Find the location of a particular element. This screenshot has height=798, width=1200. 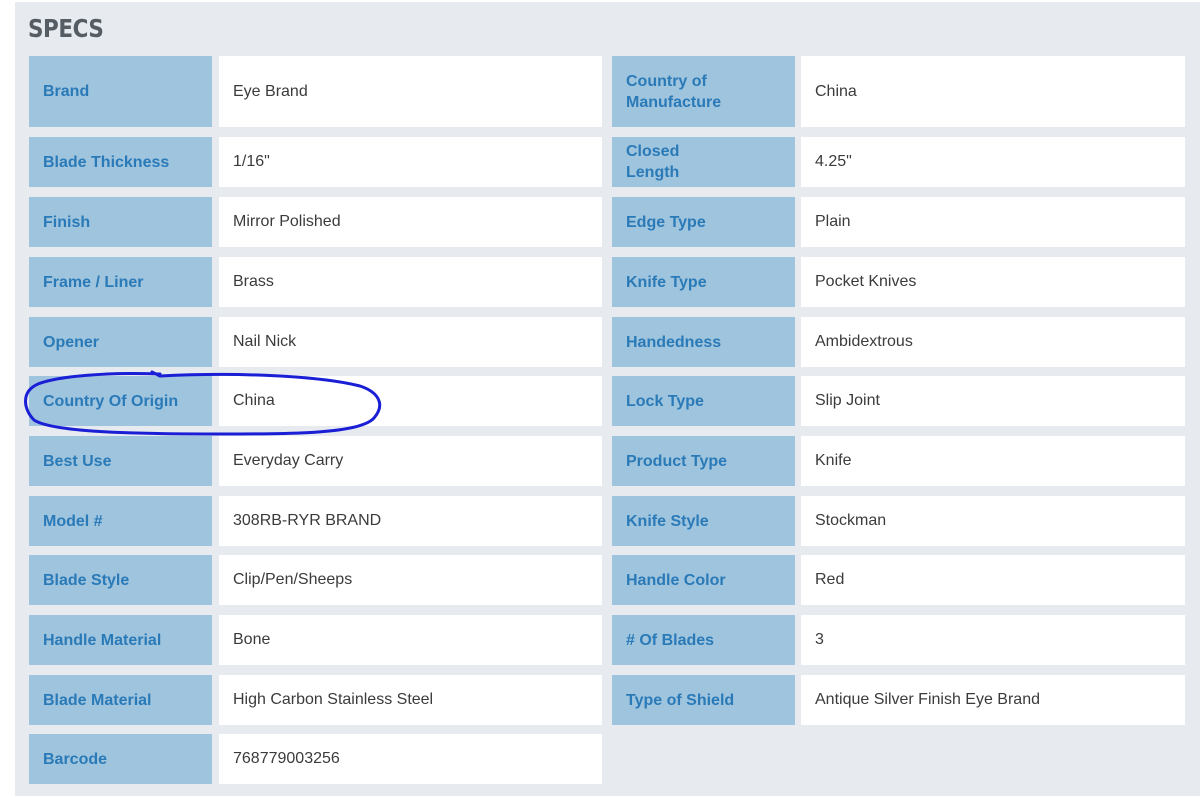

spec-label: # Of Blades is located at coordinates (703, 640).